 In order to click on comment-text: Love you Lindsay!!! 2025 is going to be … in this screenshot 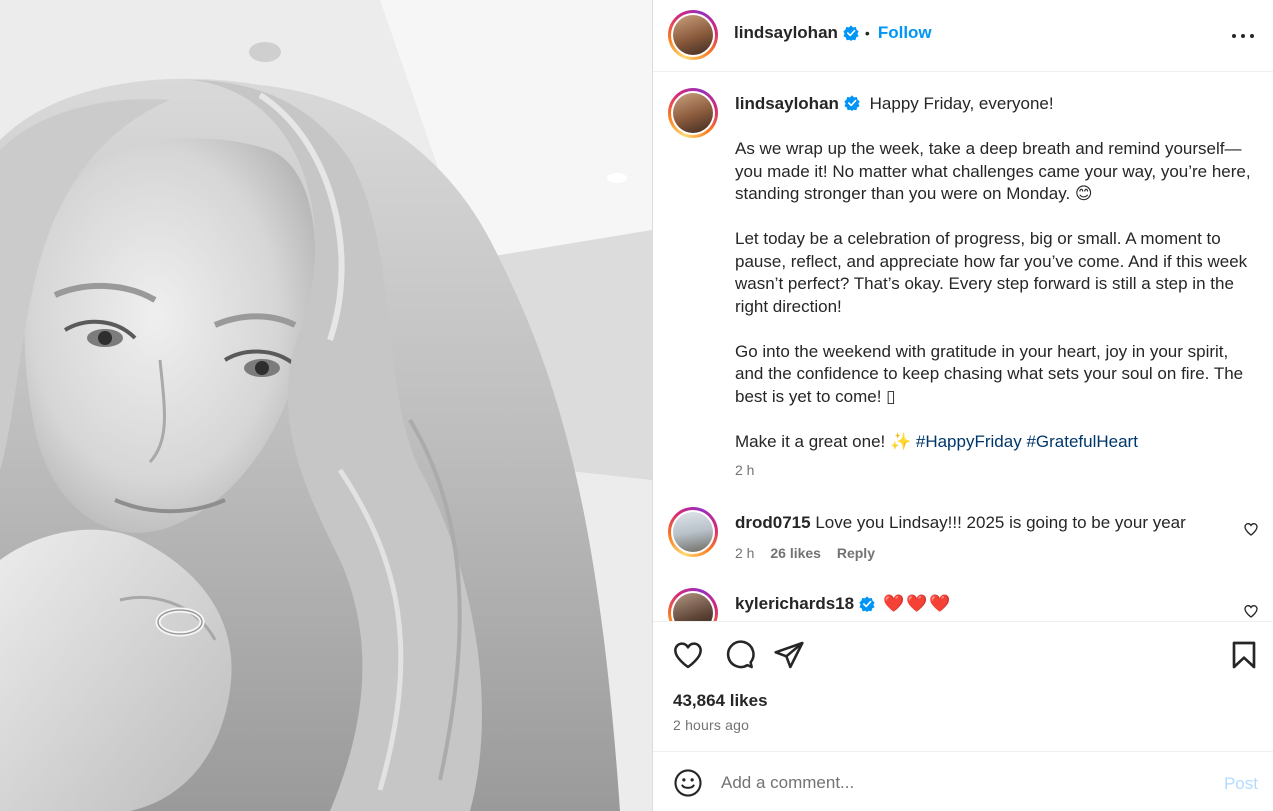, I will do `click(1000, 522)`.